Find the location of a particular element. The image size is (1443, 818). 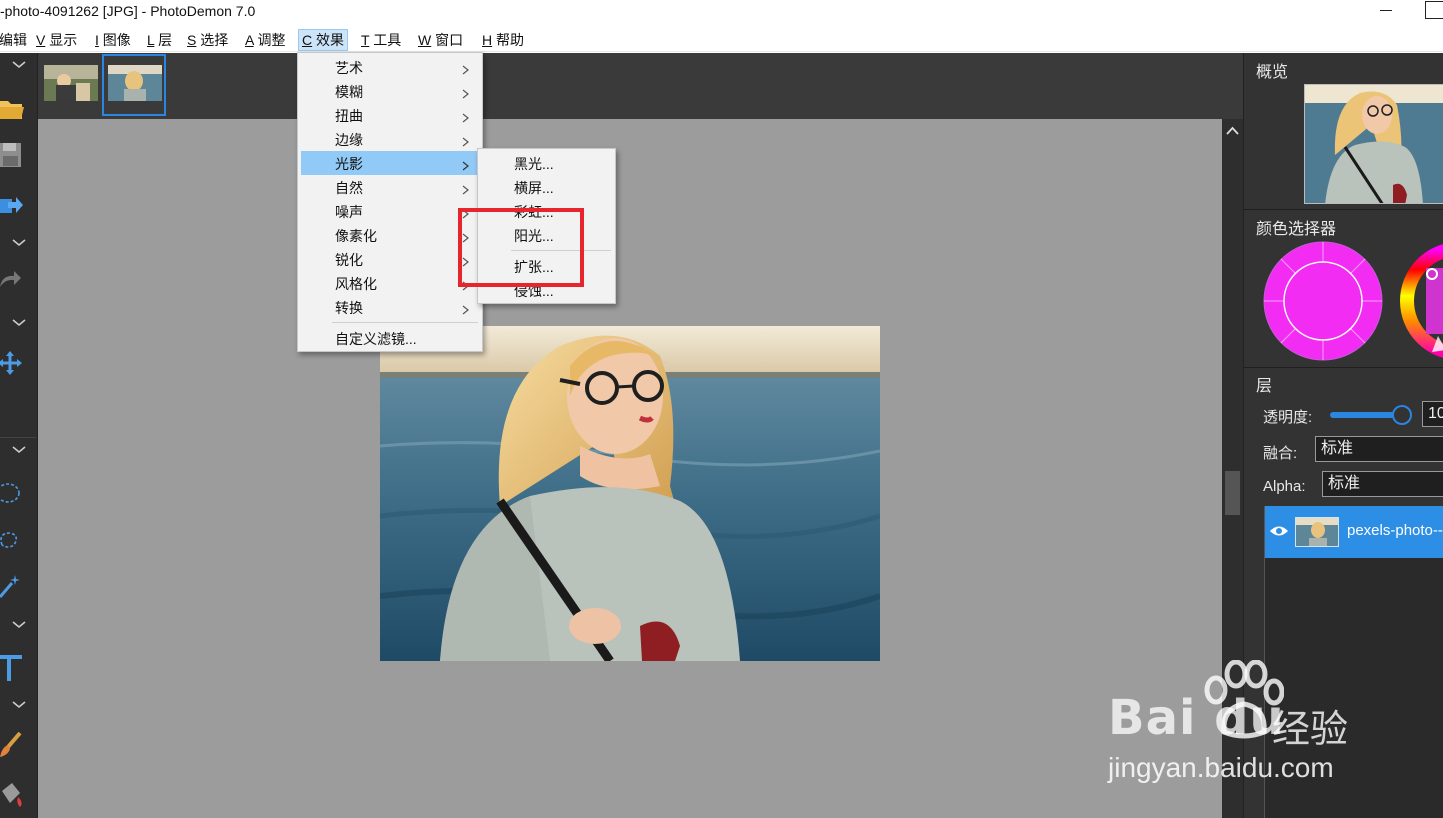

watermark-text: 经验 is located at coordinates (1310, 730).